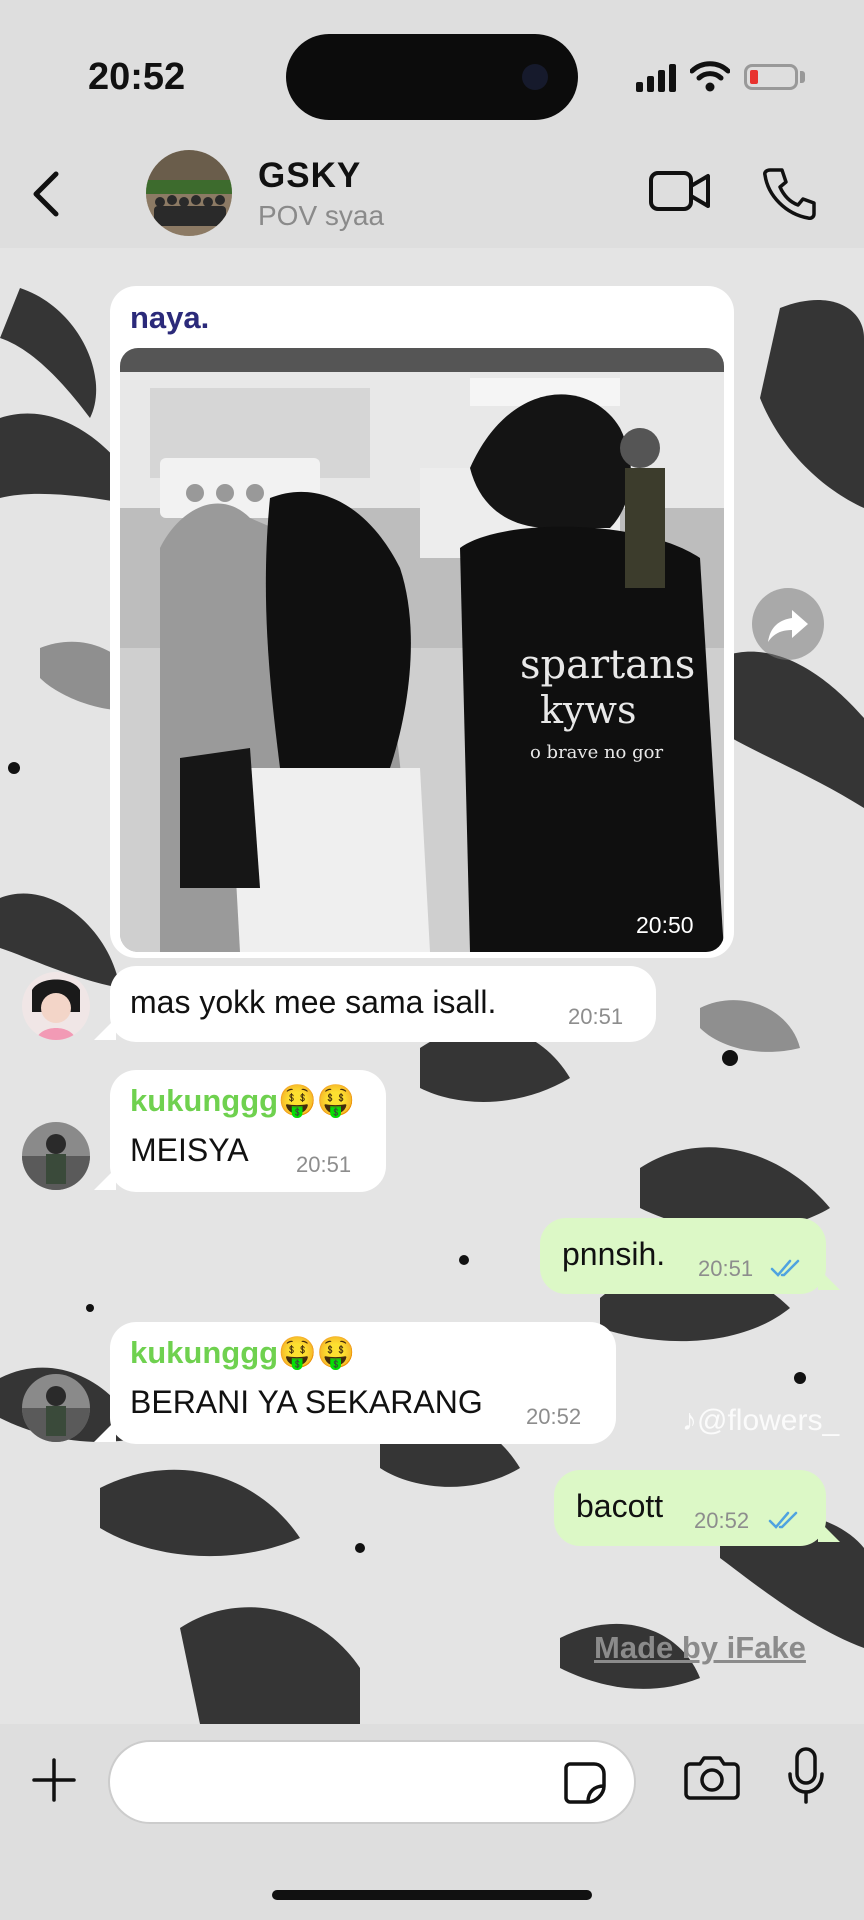 The width and height of the screenshot is (864, 1920). What do you see at coordinates (535, 77) in the screenshot?
I see `front-camera-icon` at bounding box center [535, 77].